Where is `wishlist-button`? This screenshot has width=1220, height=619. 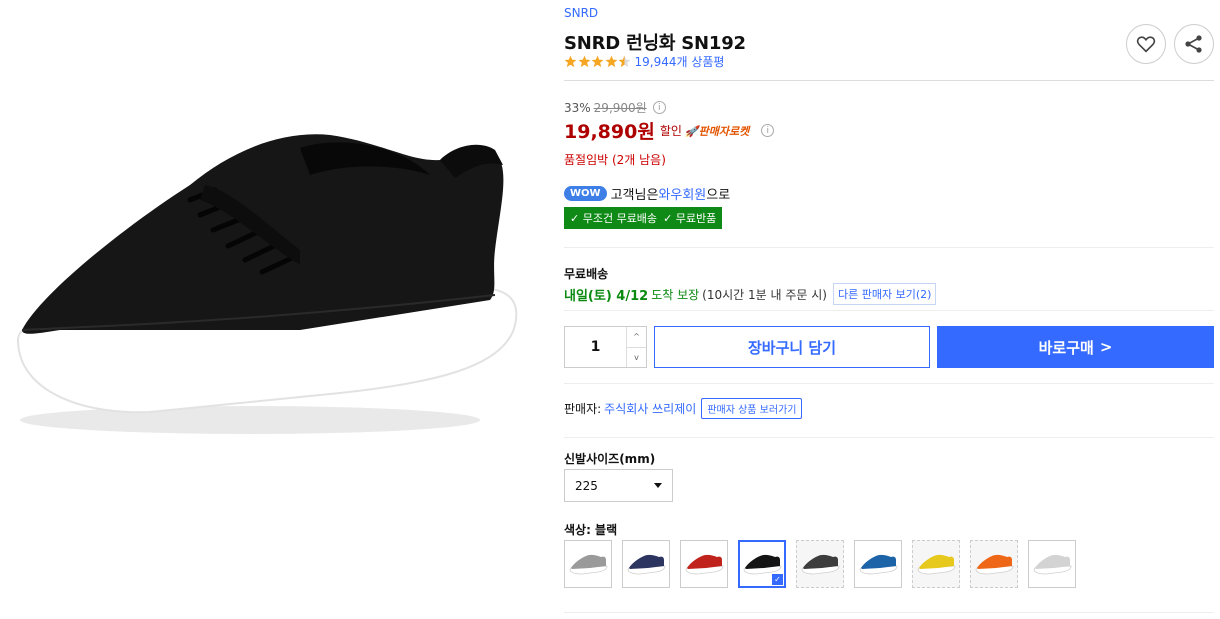
wishlist-button is located at coordinates (1146, 44).